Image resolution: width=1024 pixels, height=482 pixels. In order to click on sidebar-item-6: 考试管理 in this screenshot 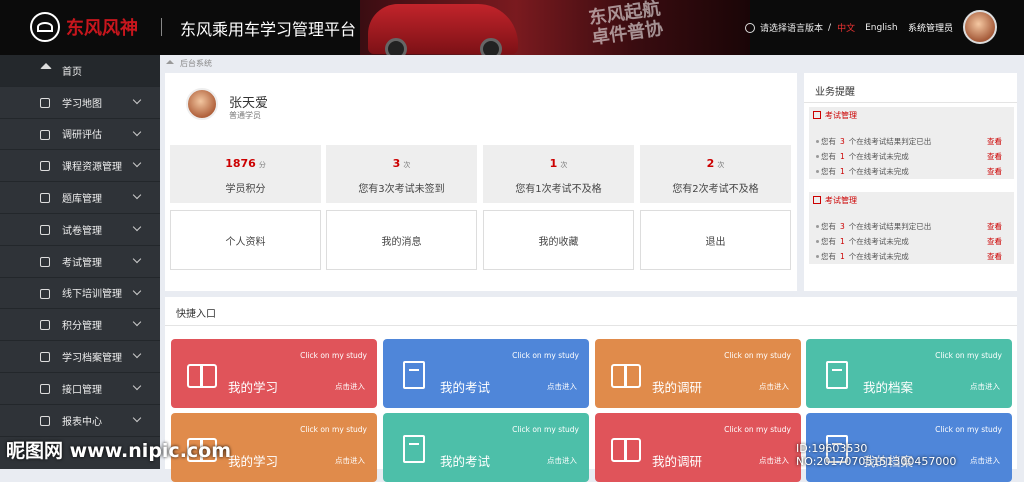, I will do `click(80, 262)`.